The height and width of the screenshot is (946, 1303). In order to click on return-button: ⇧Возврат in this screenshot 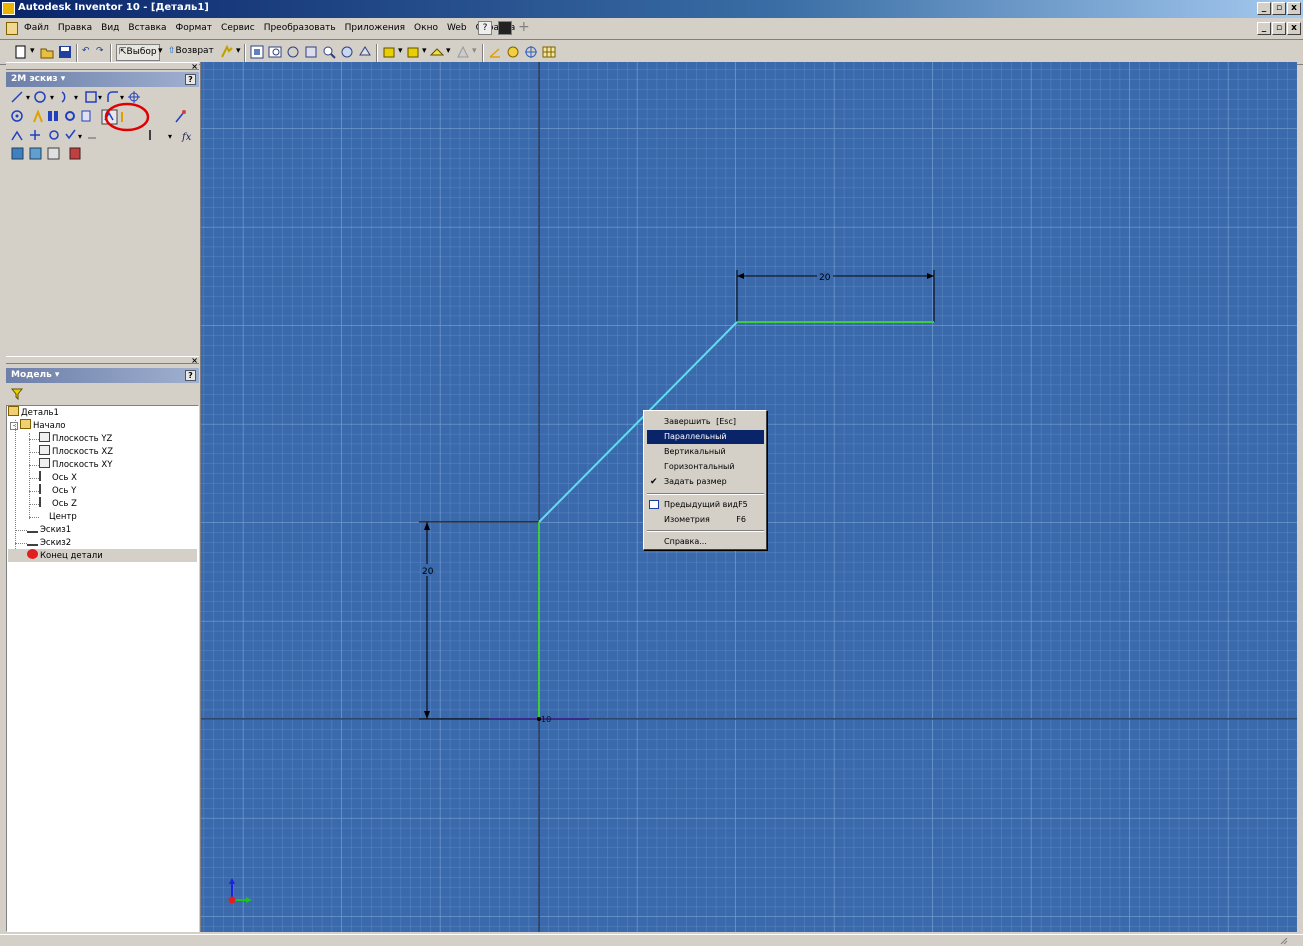, I will do `click(191, 52)`.